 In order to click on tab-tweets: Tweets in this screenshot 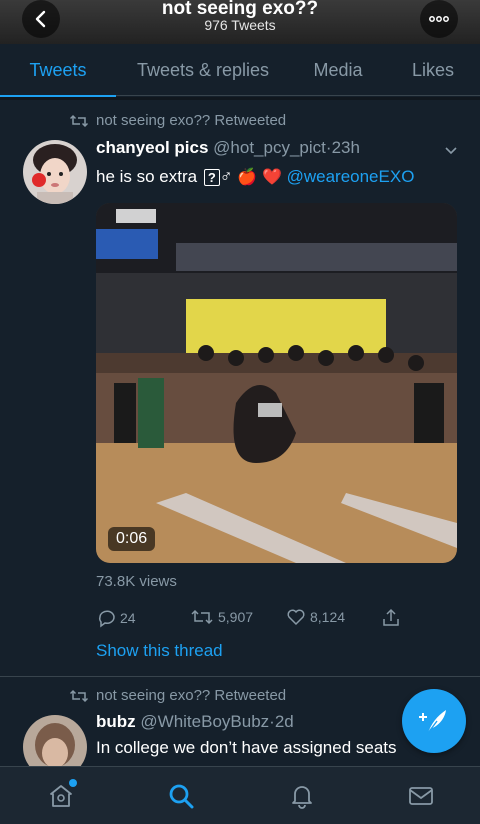, I will do `click(58, 70)`.